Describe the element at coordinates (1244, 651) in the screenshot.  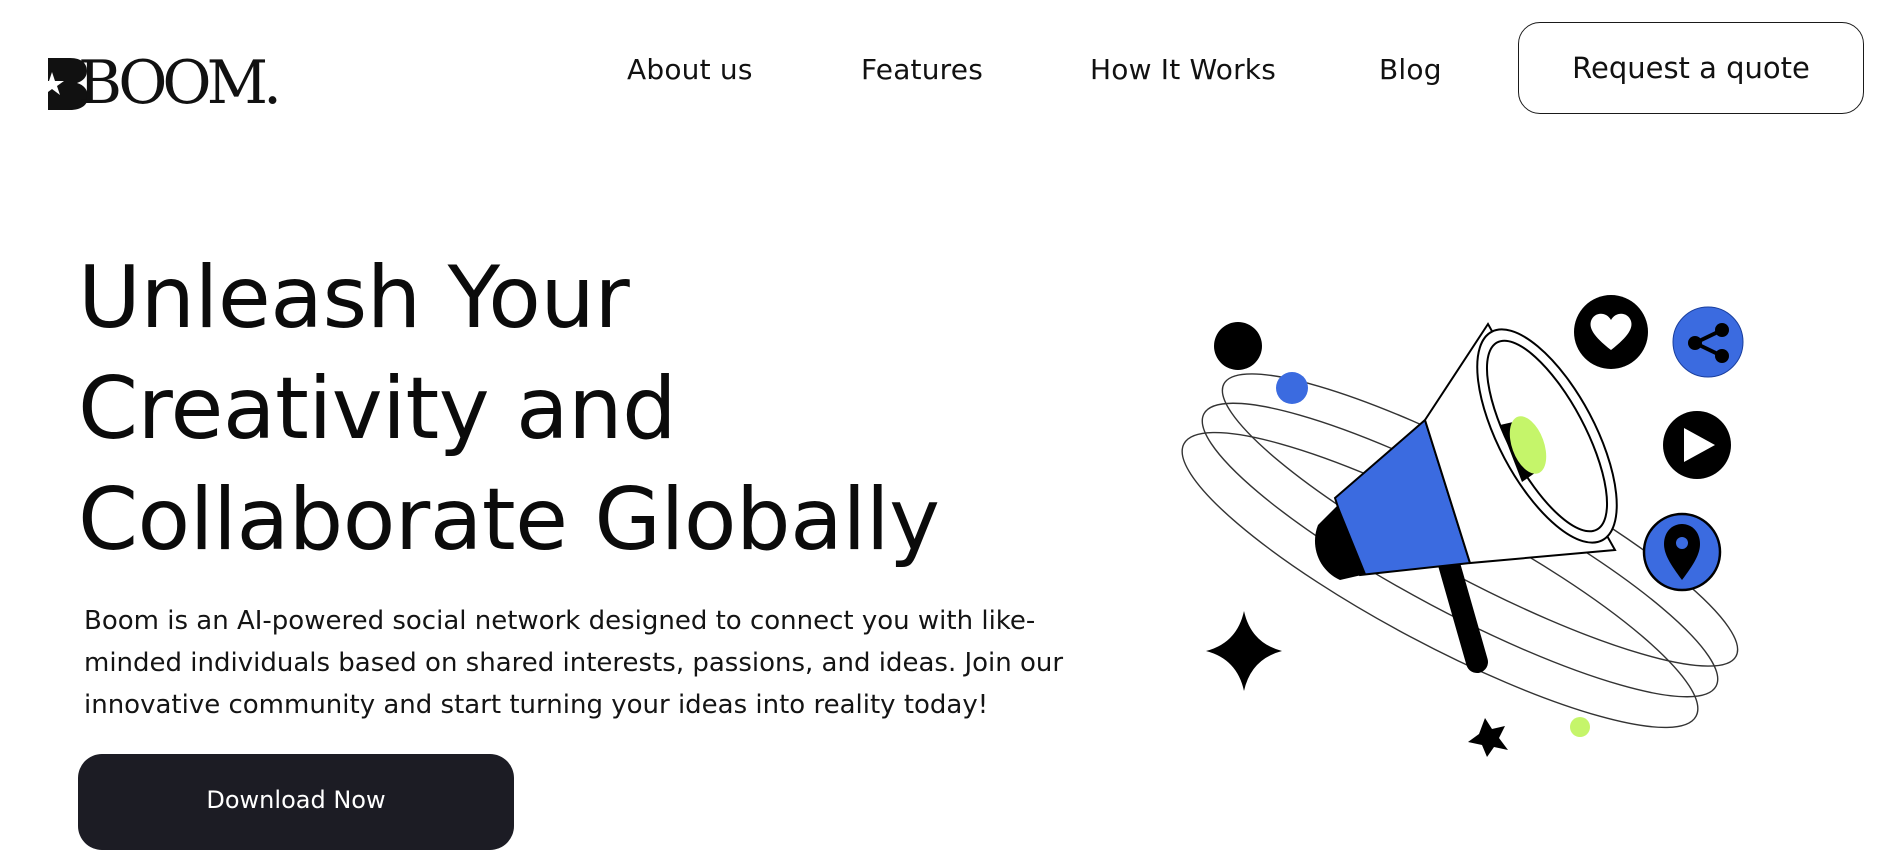
I see `sparkle-icon` at that location.